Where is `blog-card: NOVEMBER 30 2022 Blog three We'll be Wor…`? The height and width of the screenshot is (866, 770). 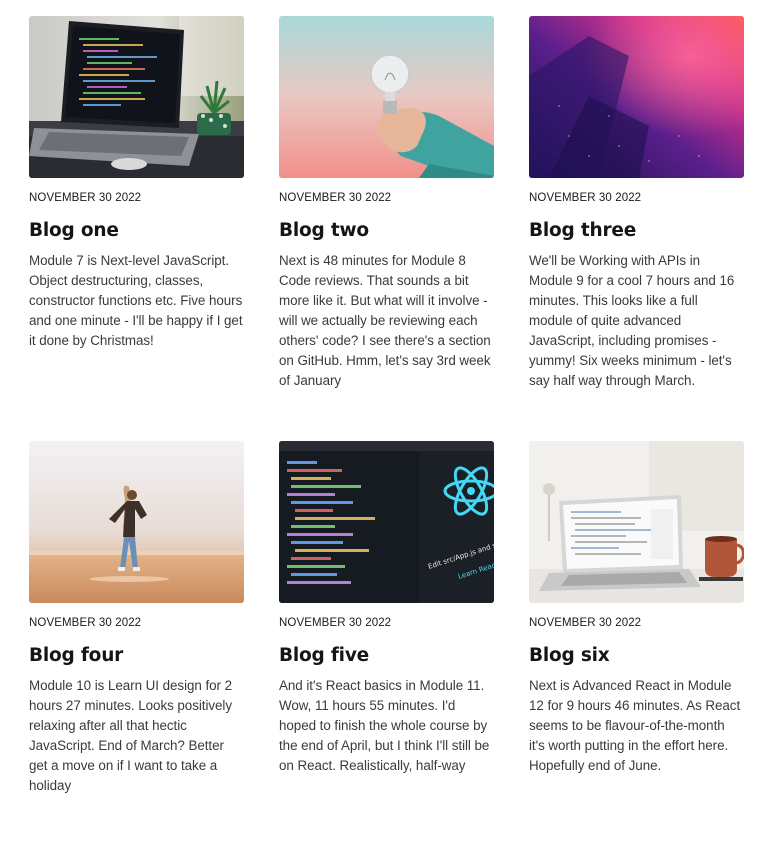 blog-card: NOVEMBER 30 2022 Blog three We'll be Wor… is located at coordinates (636, 228).